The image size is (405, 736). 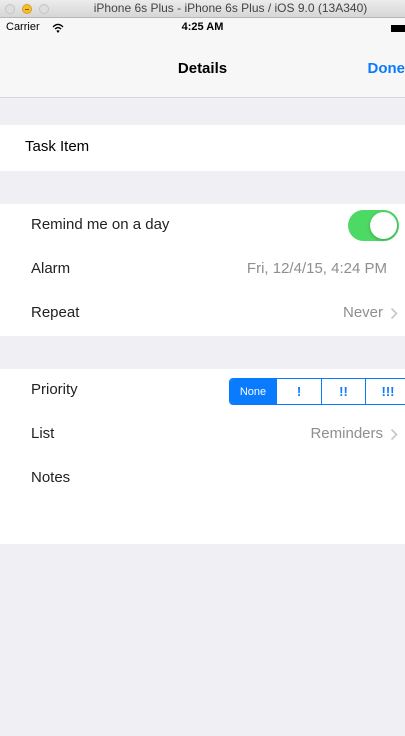 I want to click on priority-segmented-control: None ! !! !!!, so click(x=317, y=391).